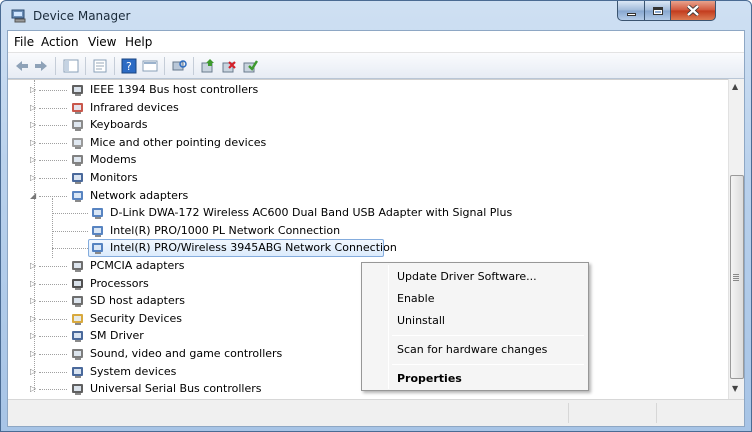  I want to click on toolbar: ?, so click(376, 66).